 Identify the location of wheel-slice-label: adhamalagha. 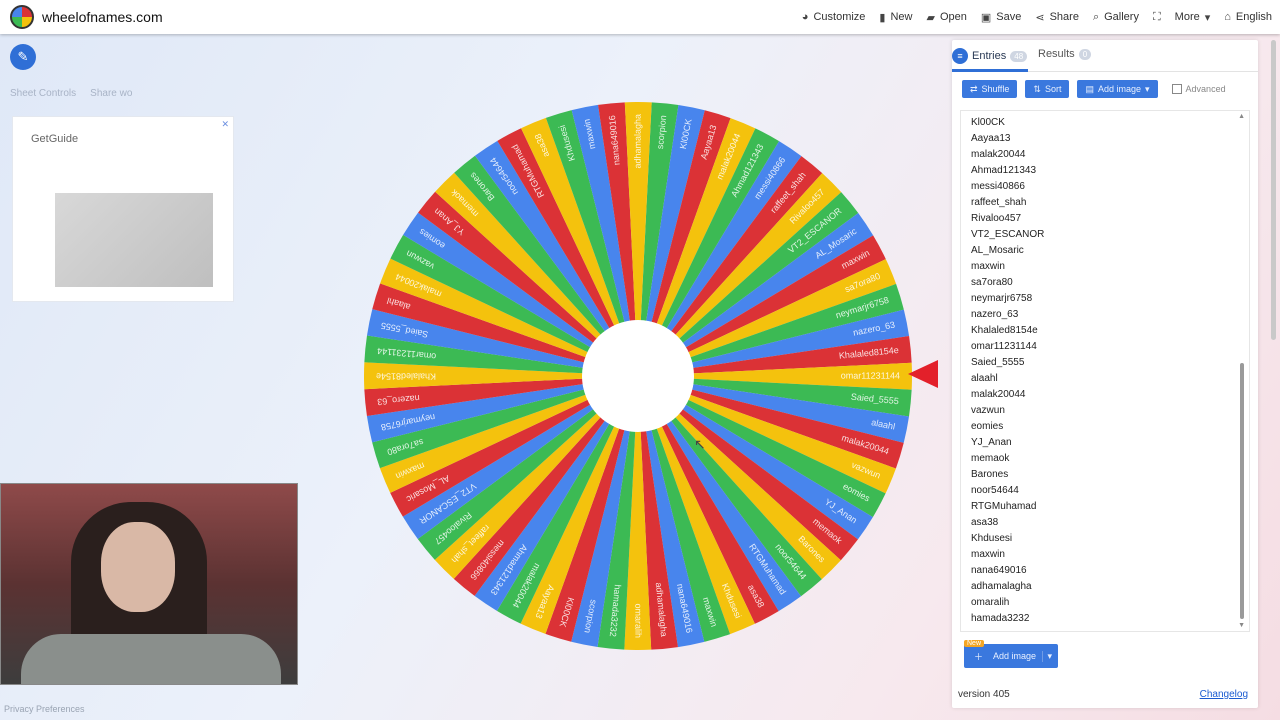
(638, 141).